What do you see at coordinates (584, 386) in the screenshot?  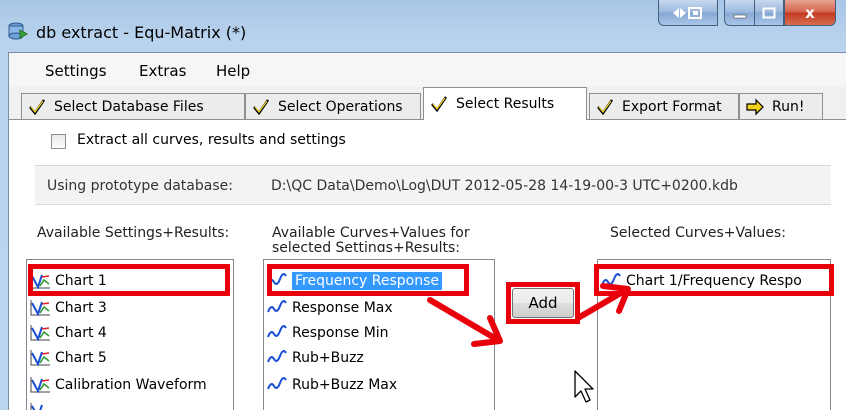 I see `mouse-pointer-icon` at bounding box center [584, 386].